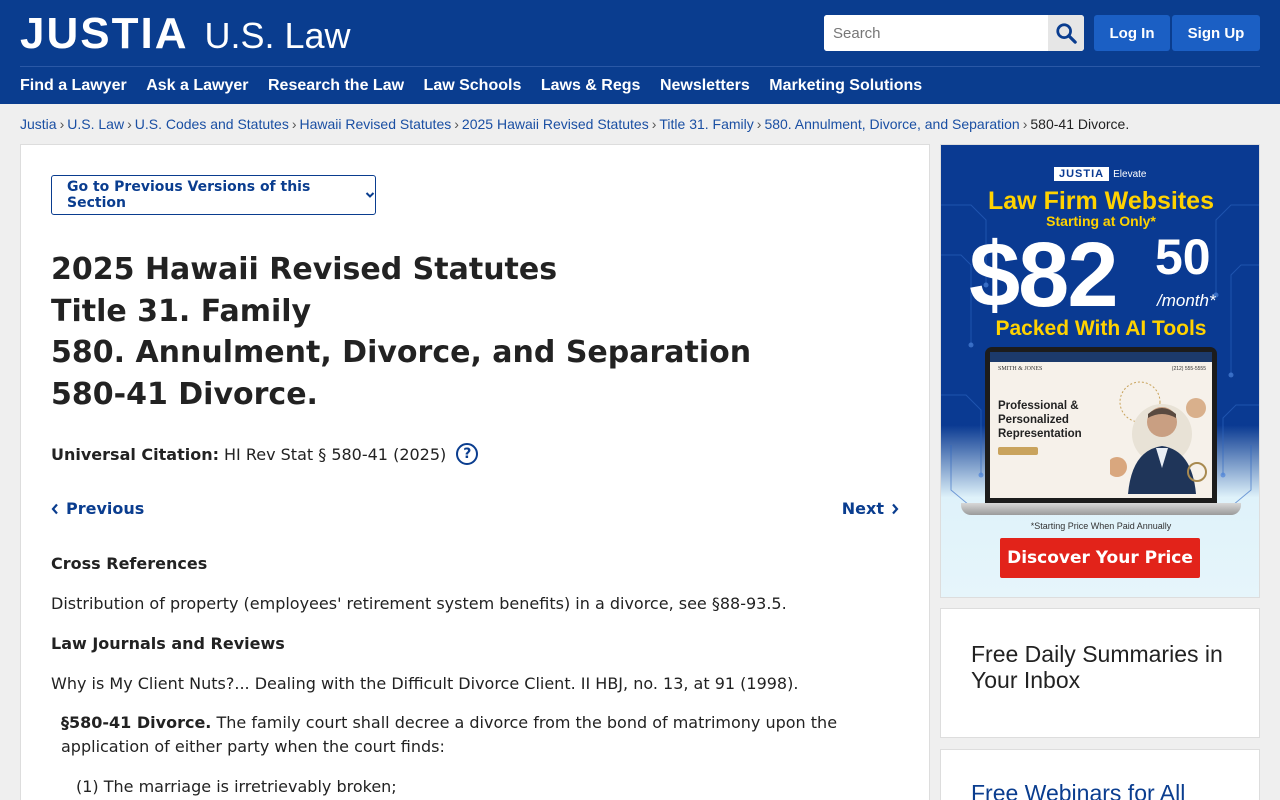 The height and width of the screenshot is (800, 1280). What do you see at coordinates (189, 195) in the screenshot?
I see `previous-versions-label: Go to Previous Versions of this Section` at bounding box center [189, 195].